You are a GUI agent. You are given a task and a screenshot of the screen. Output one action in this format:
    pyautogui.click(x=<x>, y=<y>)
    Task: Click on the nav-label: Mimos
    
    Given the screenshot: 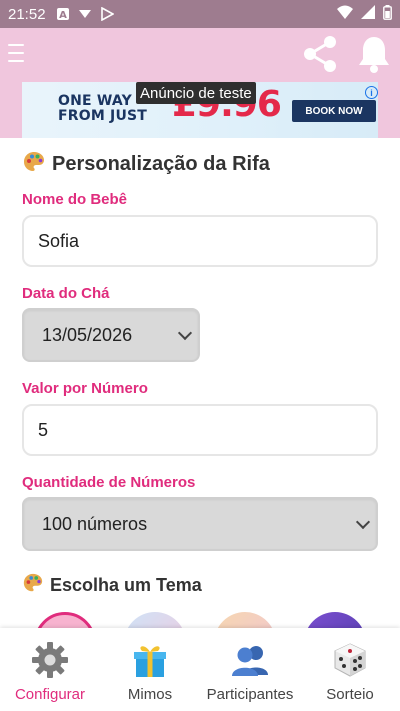 What is the action you would take?
    pyautogui.click(x=150, y=694)
    